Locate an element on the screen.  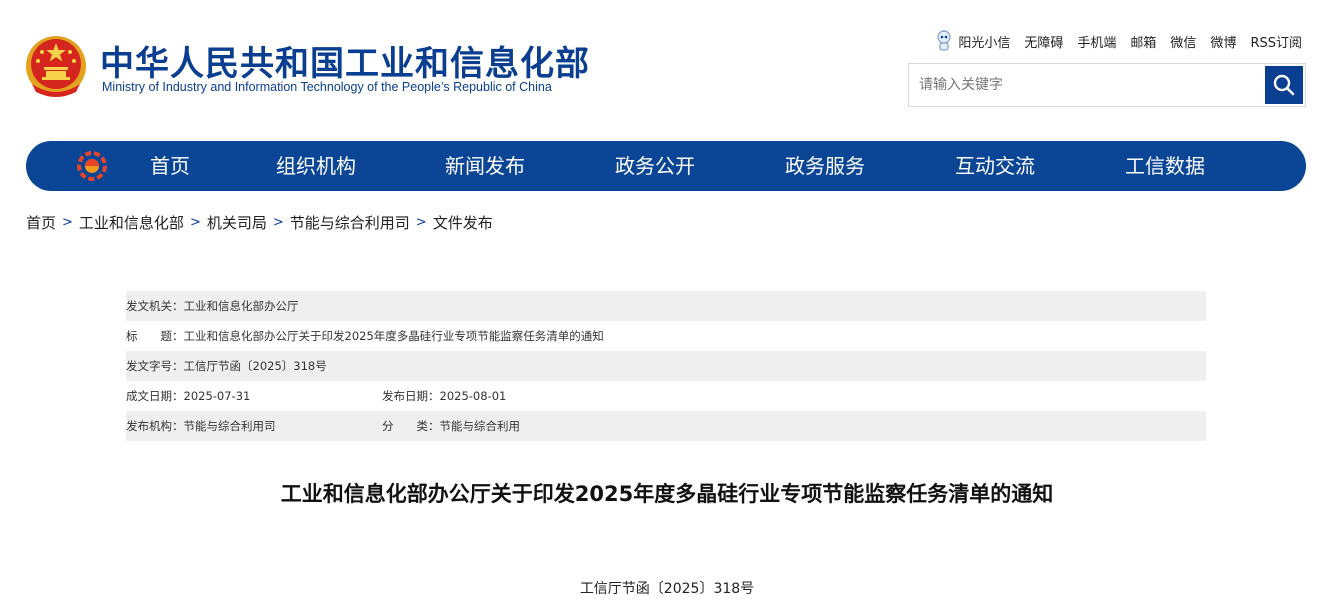
breadcrumb-documents: 文件发布 is located at coordinates (463, 222).